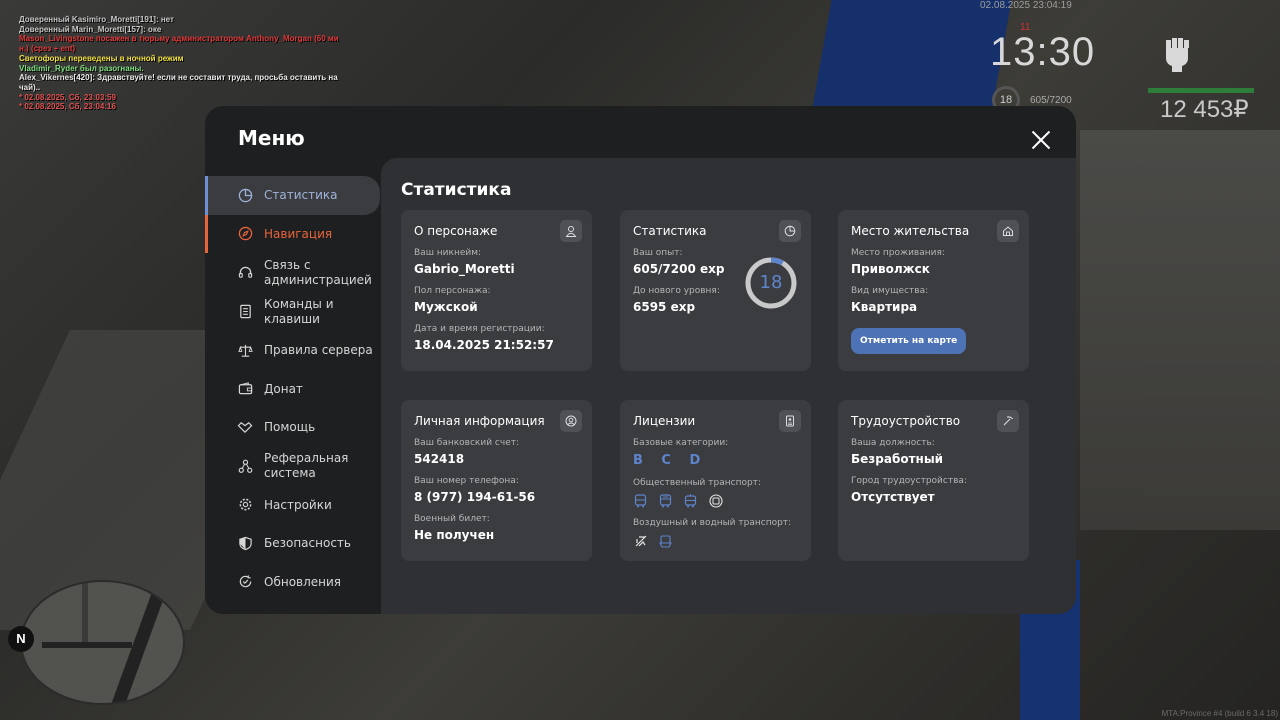 The width and height of the screenshot is (1280, 720). I want to click on nav-label: Команды и клавиши, so click(299, 311).